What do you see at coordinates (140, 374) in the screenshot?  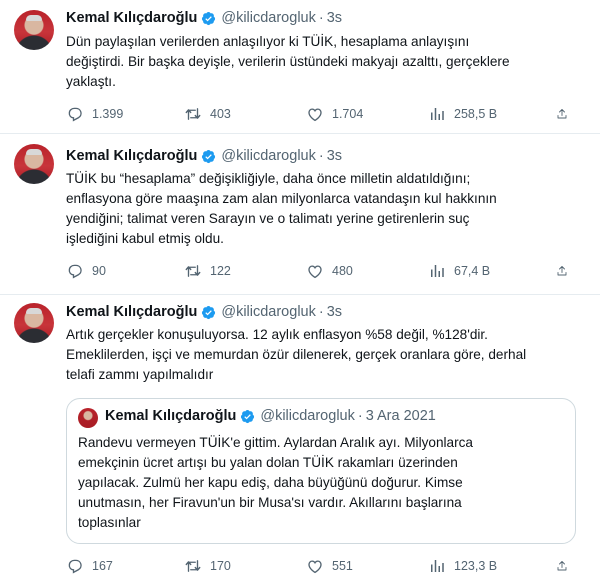 I see `tweet-text-line: telafi zammı yapılmalıdır` at bounding box center [140, 374].